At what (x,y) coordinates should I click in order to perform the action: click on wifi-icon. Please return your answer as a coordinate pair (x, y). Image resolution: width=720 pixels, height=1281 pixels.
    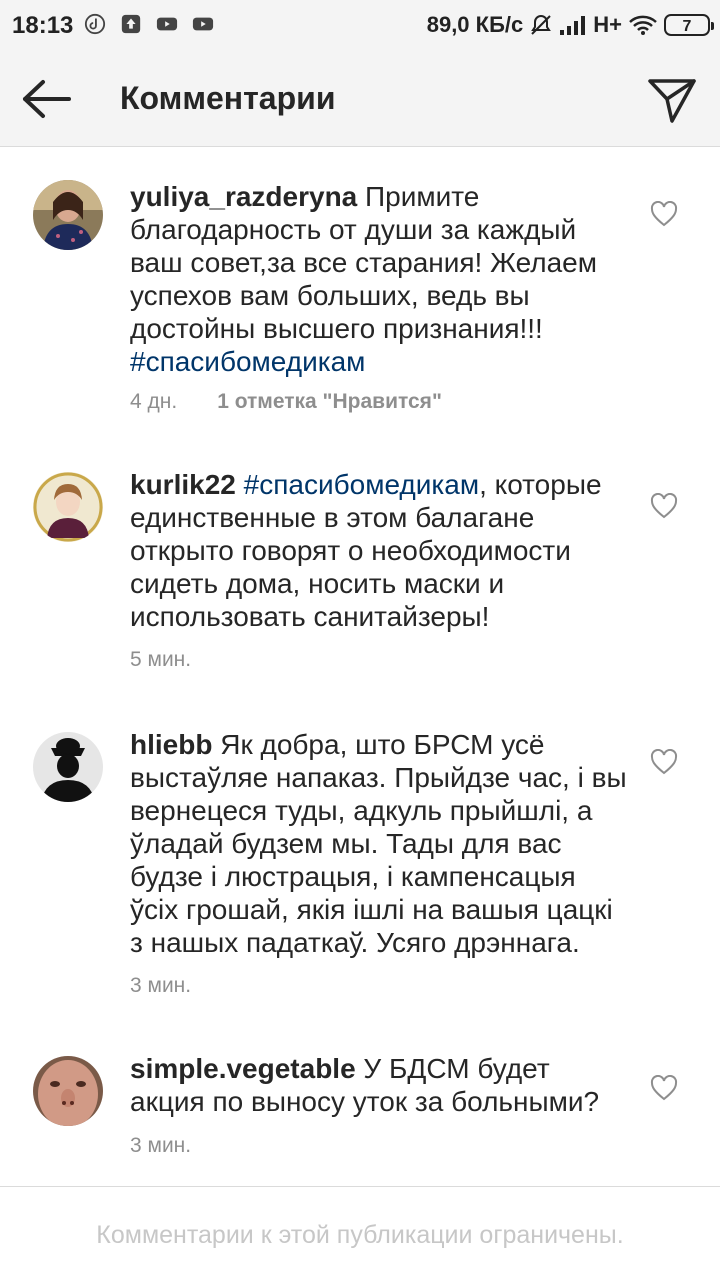
    Looking at the image, I should click on (643, 25).